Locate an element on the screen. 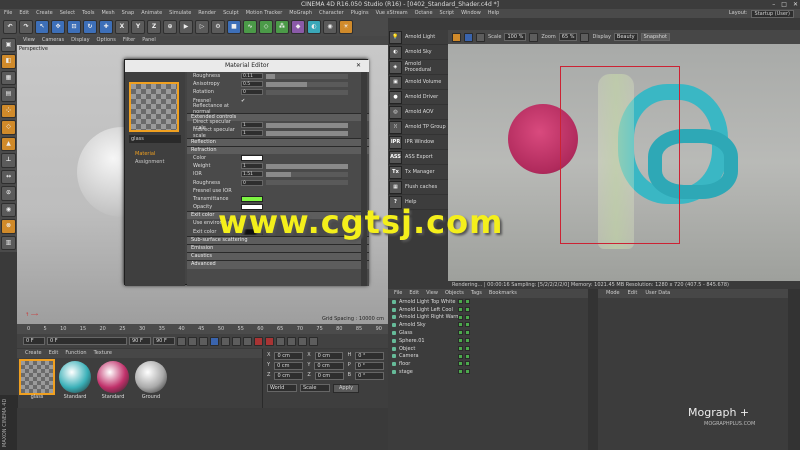 Image resolution: width=800 pixels, height=450 pixels. viewport-menu-filter: Filter is located at coordinates (129, 40).